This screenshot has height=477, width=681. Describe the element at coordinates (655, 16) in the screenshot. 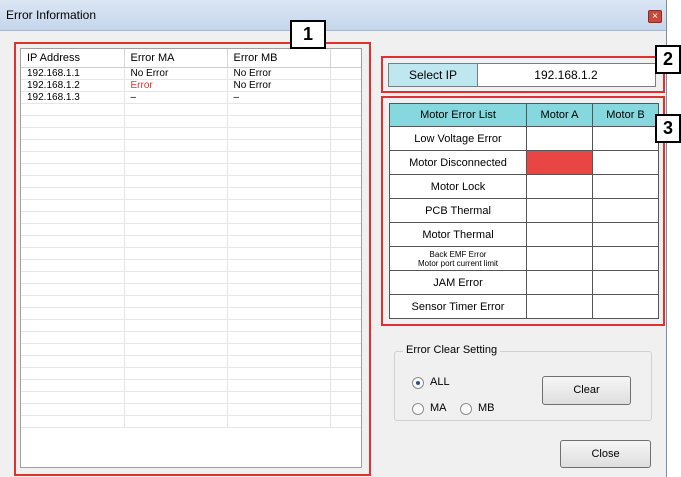

I see `close-icon: ×` at that location.